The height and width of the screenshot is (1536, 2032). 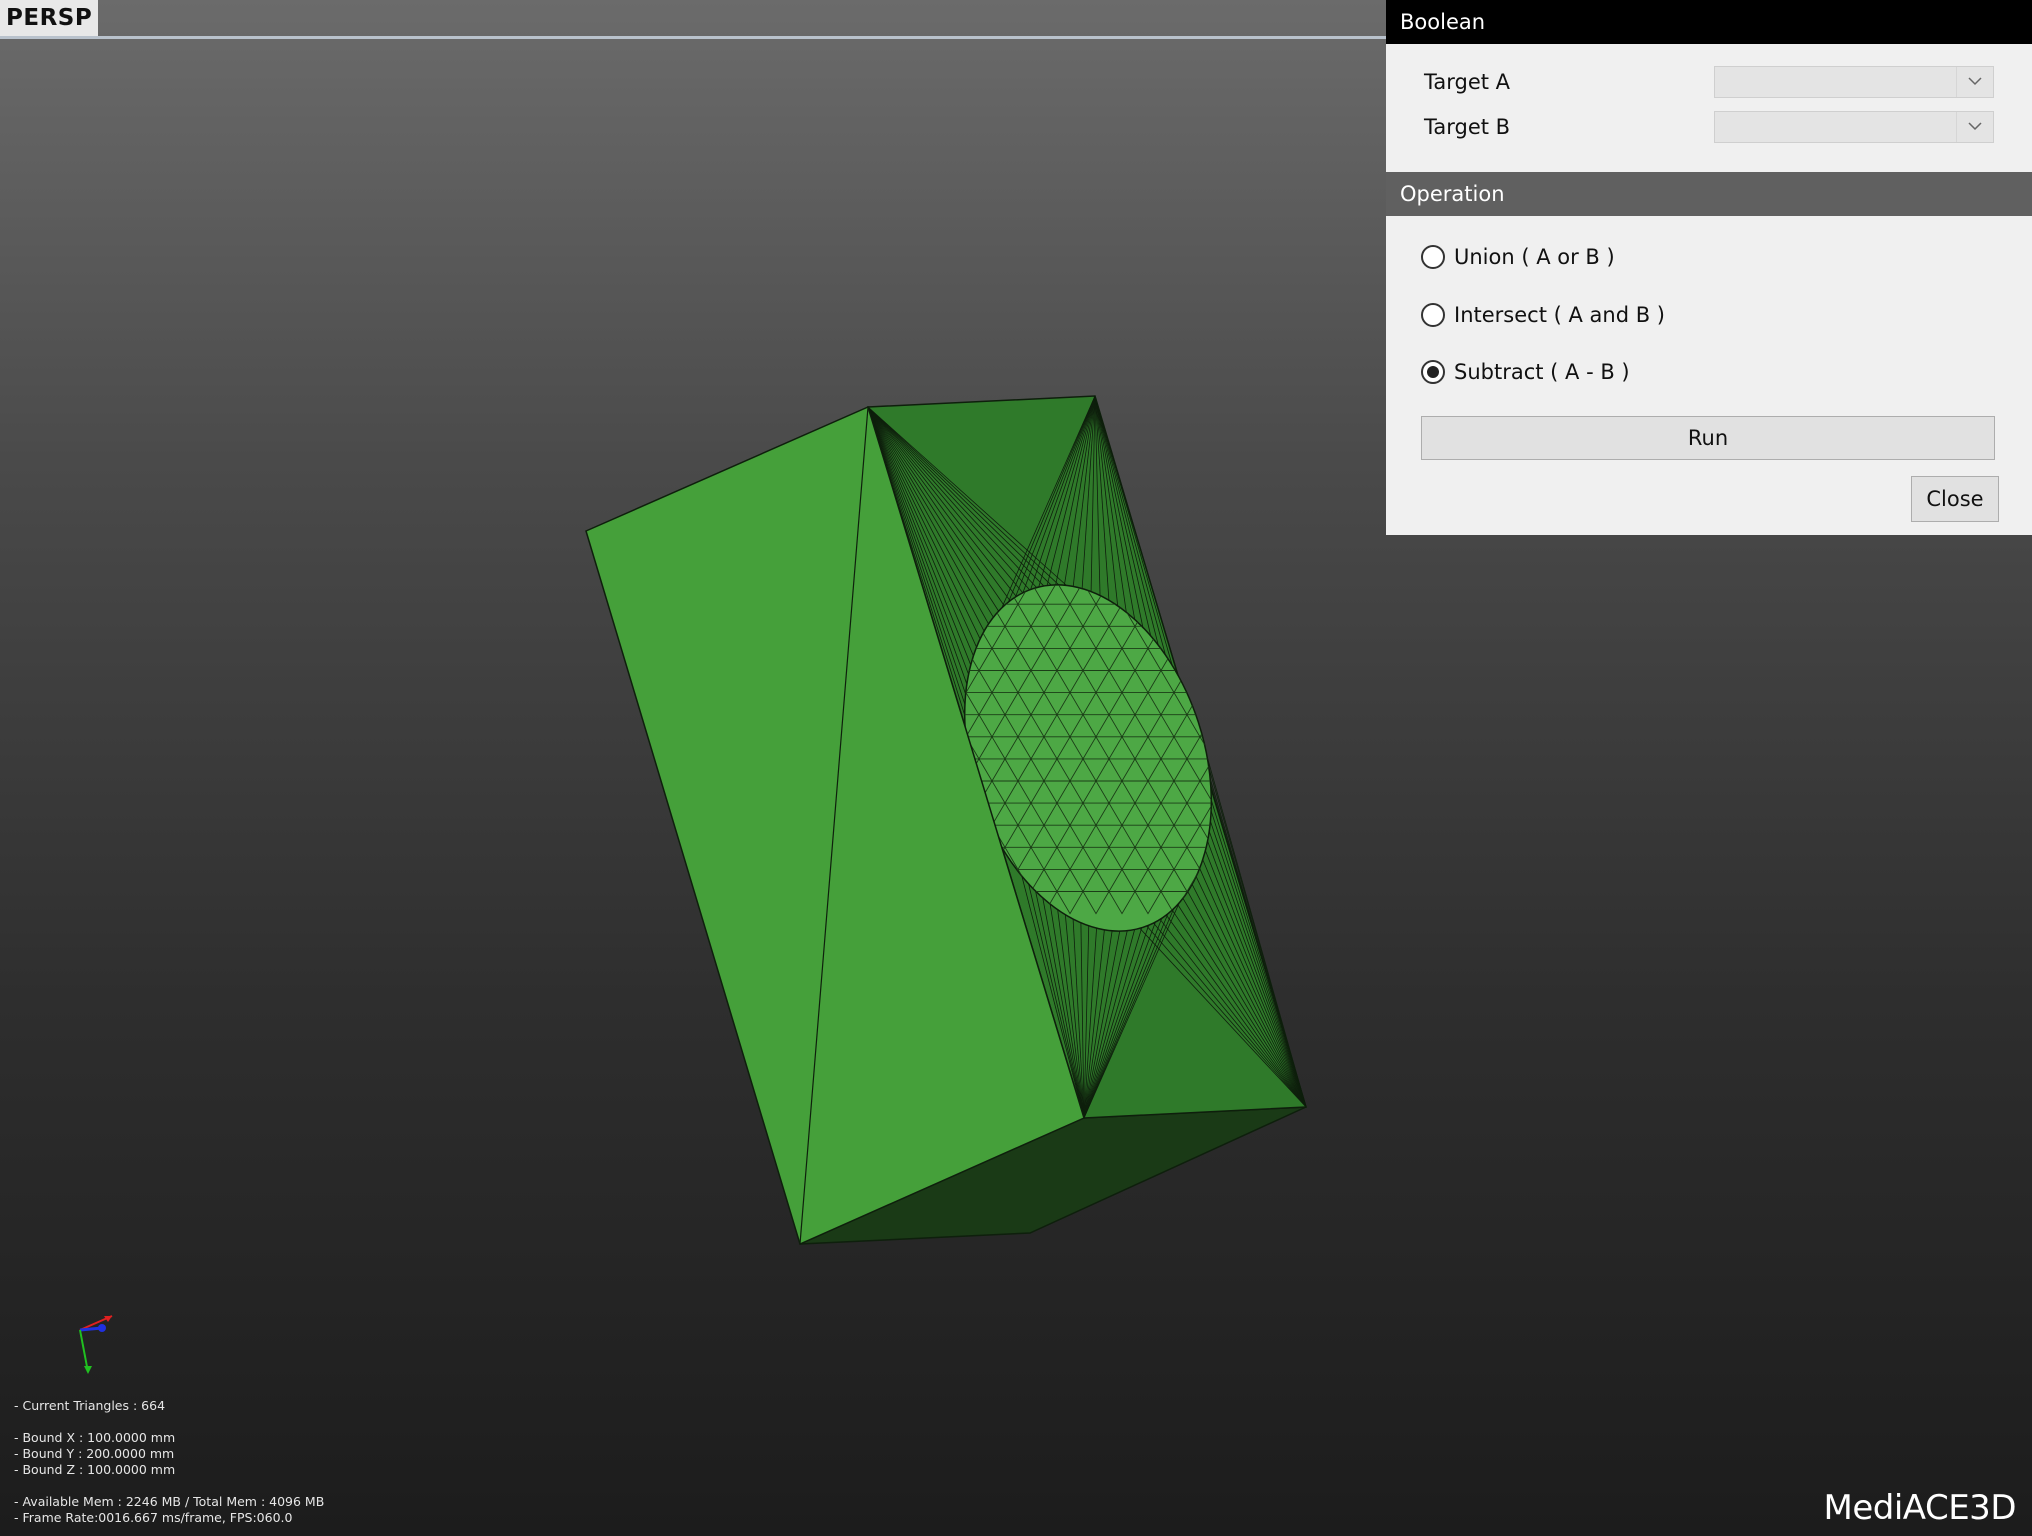 I want to click on radio-union-label: Union ( A or B ), so click(x=1534, y=257).